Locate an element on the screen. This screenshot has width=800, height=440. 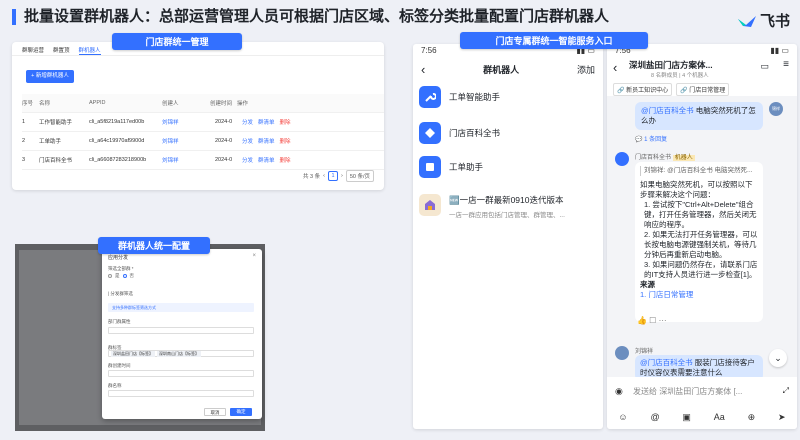
bot-name: 🆕一店一群最新0910迭代版本 is located at coordinates (506, 200).